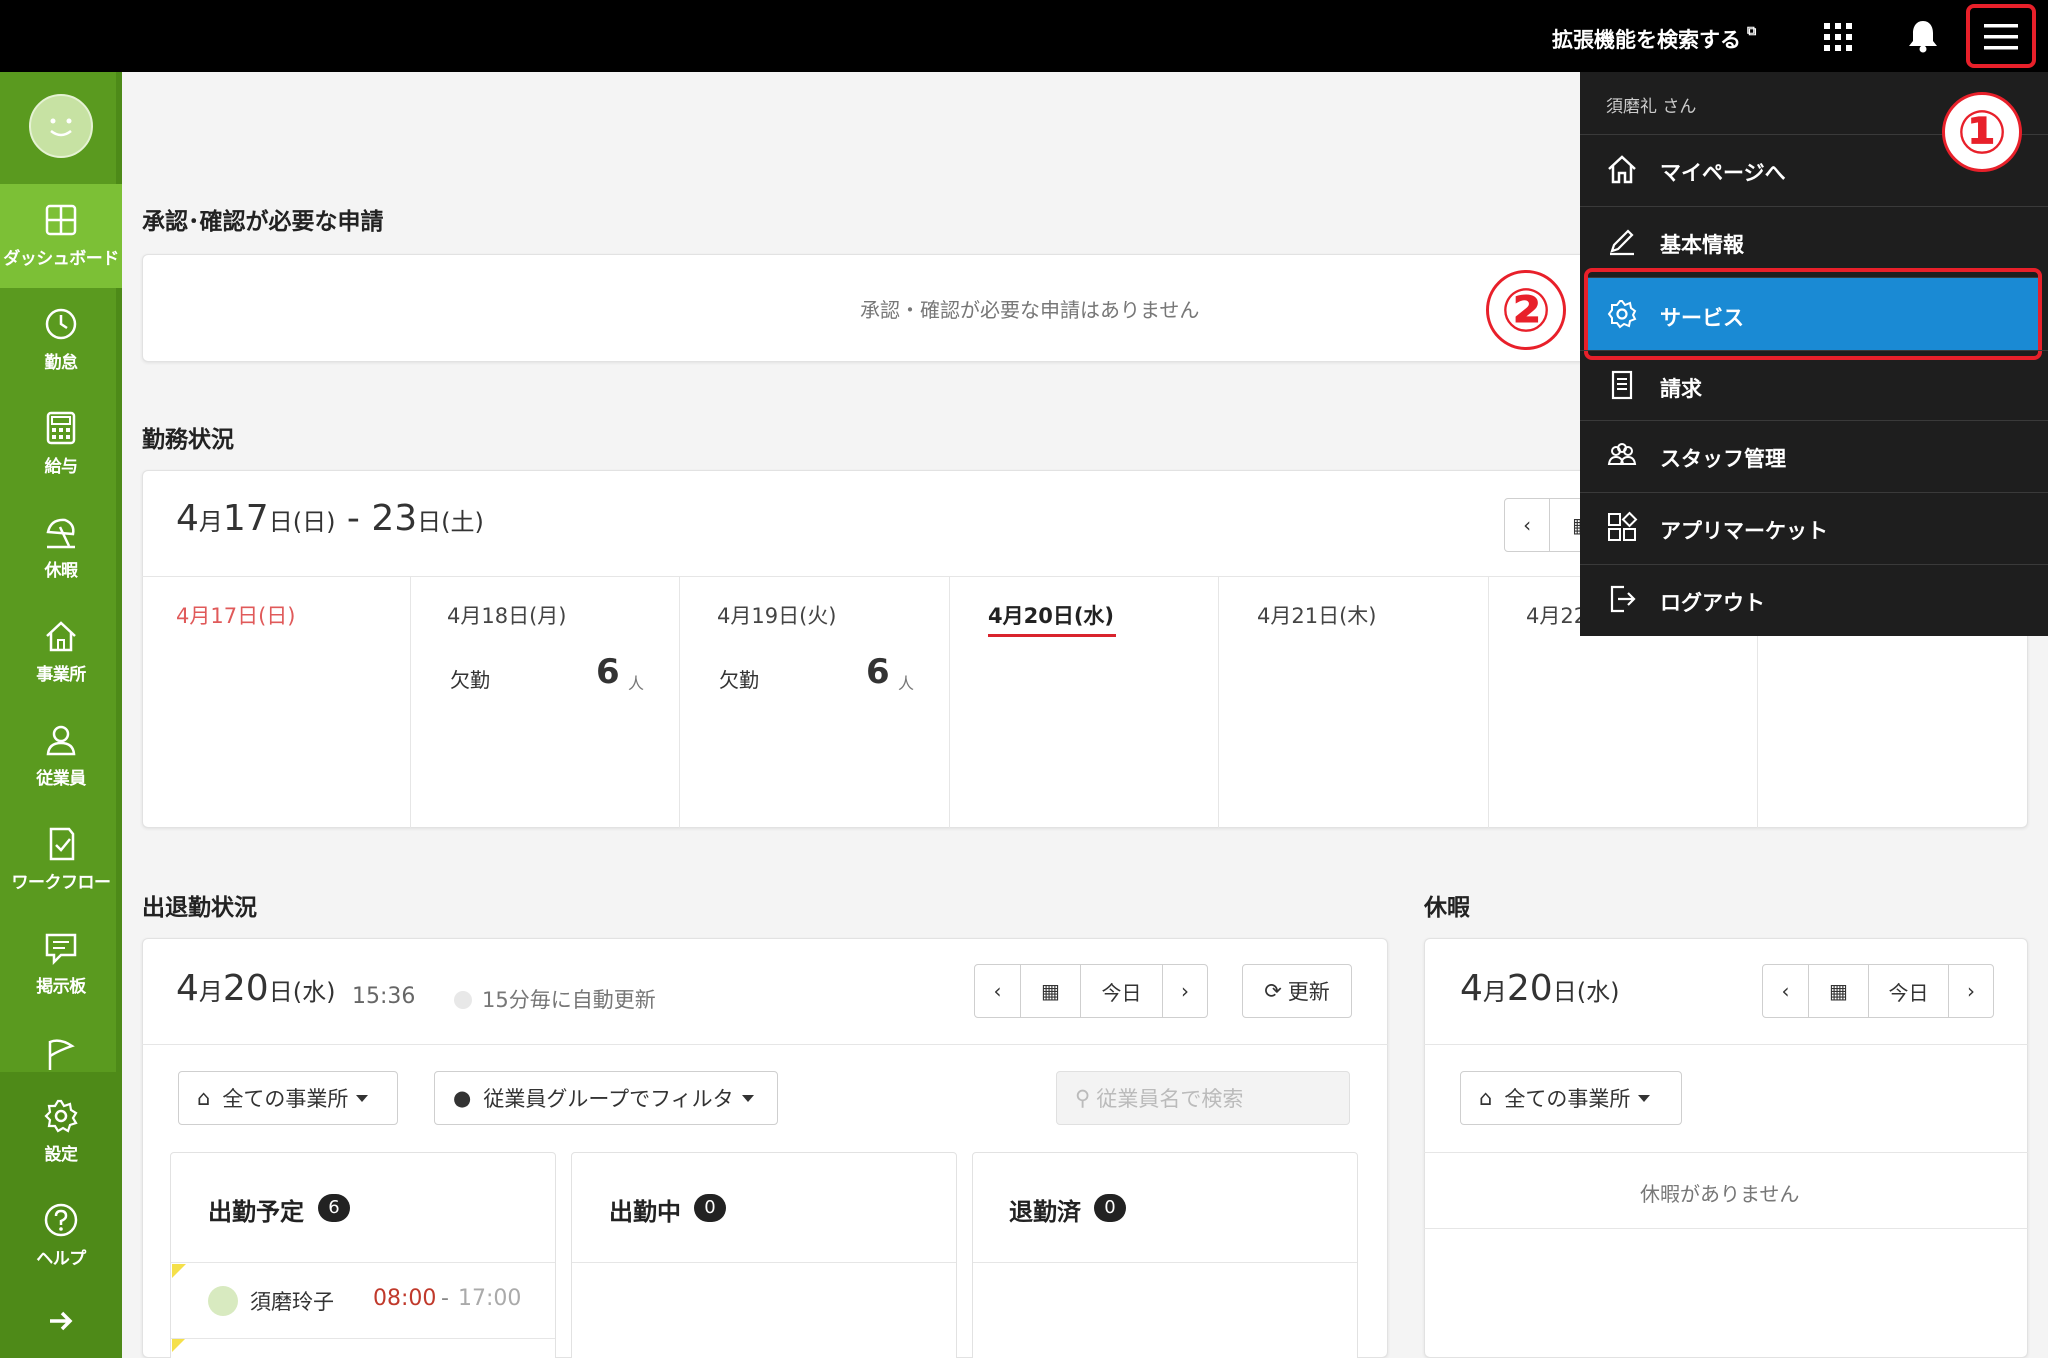 Image resolution: width=2048 pixels, height=1358 pixels. I want to click on office-filter-dropdown: ⌂ 全ての事業所, so click(288, 1098).